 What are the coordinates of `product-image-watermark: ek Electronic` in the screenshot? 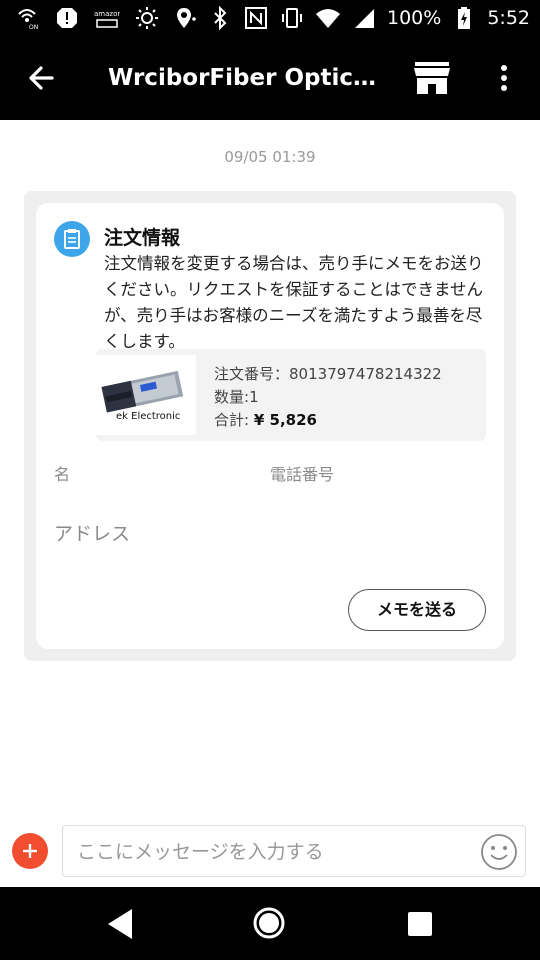 It's located at (148, 416).